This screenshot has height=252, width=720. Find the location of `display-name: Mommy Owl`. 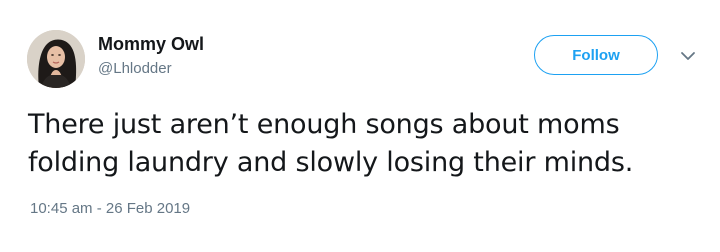

display-name: Mommy Owl is located at coordinates (151, 44).